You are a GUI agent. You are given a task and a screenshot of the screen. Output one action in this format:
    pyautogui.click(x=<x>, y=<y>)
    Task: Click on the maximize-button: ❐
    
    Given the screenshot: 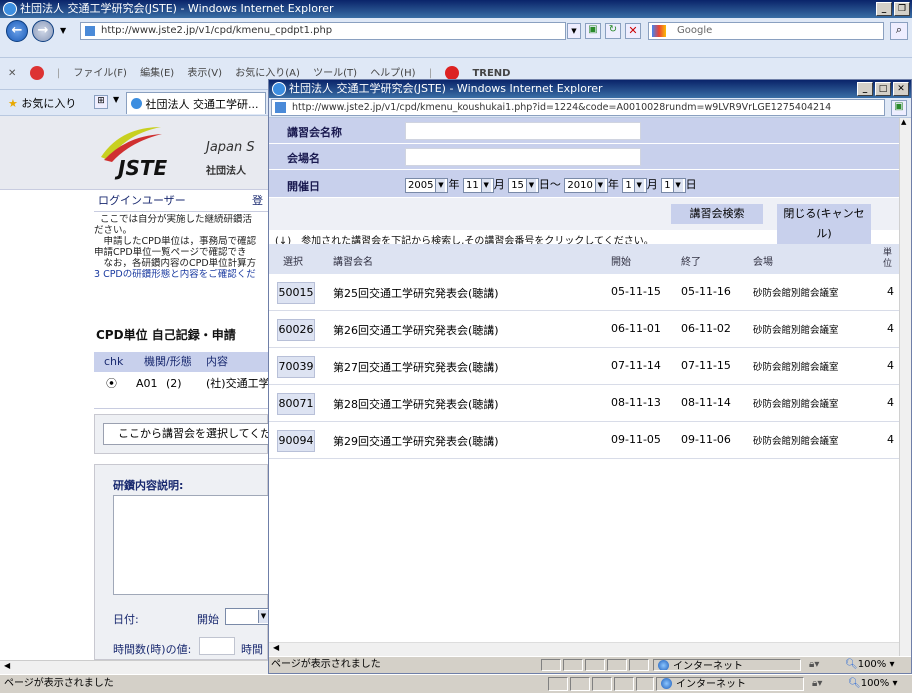 What is the action you would take?
    pyautogui.click(x=902, y=9)
    